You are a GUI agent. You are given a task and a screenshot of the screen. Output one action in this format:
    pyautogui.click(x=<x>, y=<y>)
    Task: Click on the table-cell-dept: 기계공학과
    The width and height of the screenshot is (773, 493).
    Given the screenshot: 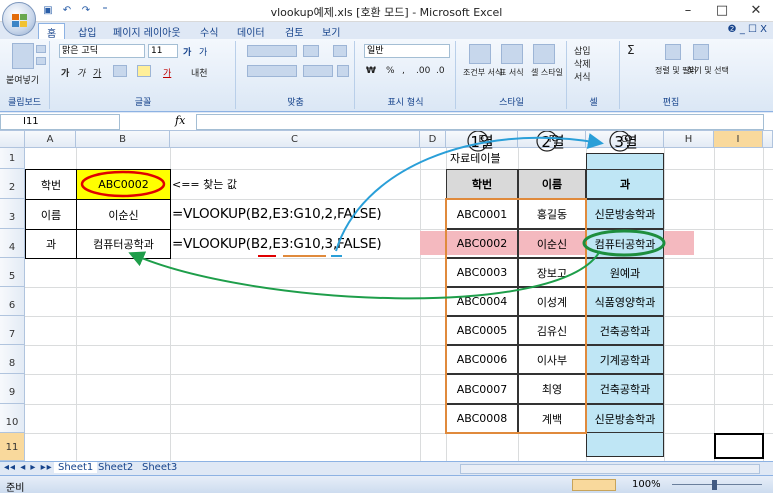 What is the action you would take?
    pyautogui.click(x=625, y=359)
    